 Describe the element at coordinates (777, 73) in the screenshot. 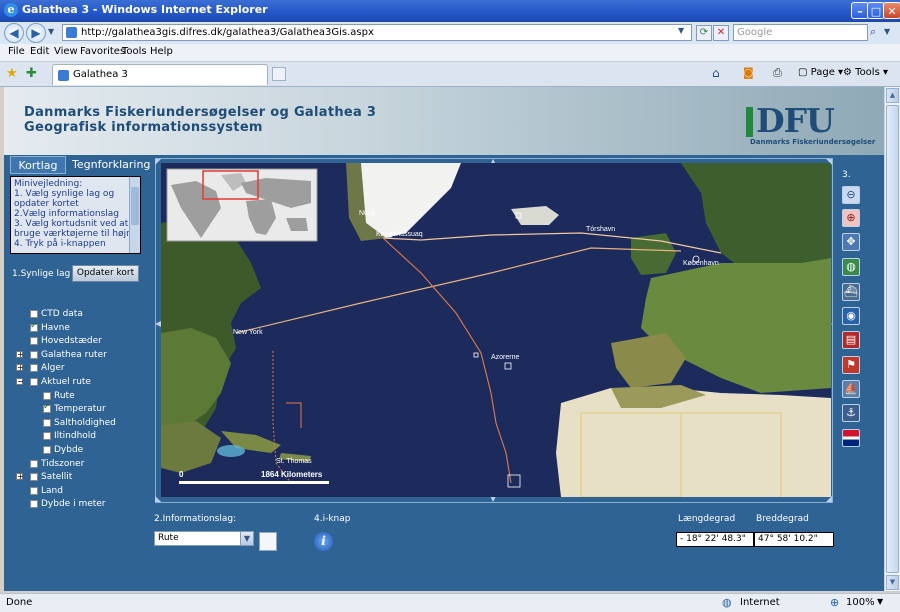

I see `print-icon: ⎙` at that location.